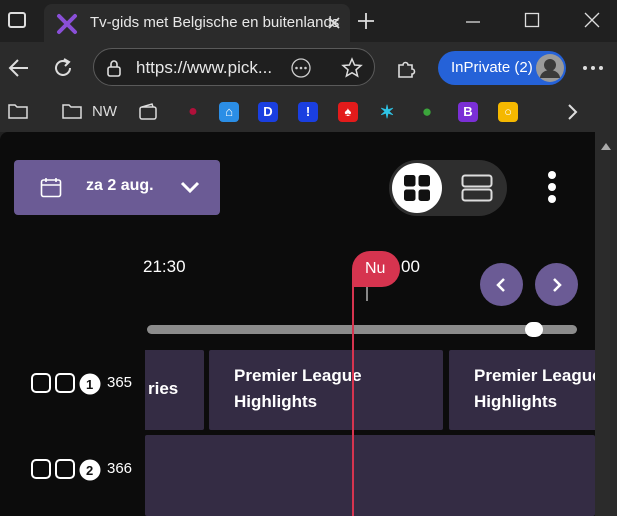 The height and width of the screenshot is (516, 617). I want to click on date-label: za 2 aug., so click(120, 185).